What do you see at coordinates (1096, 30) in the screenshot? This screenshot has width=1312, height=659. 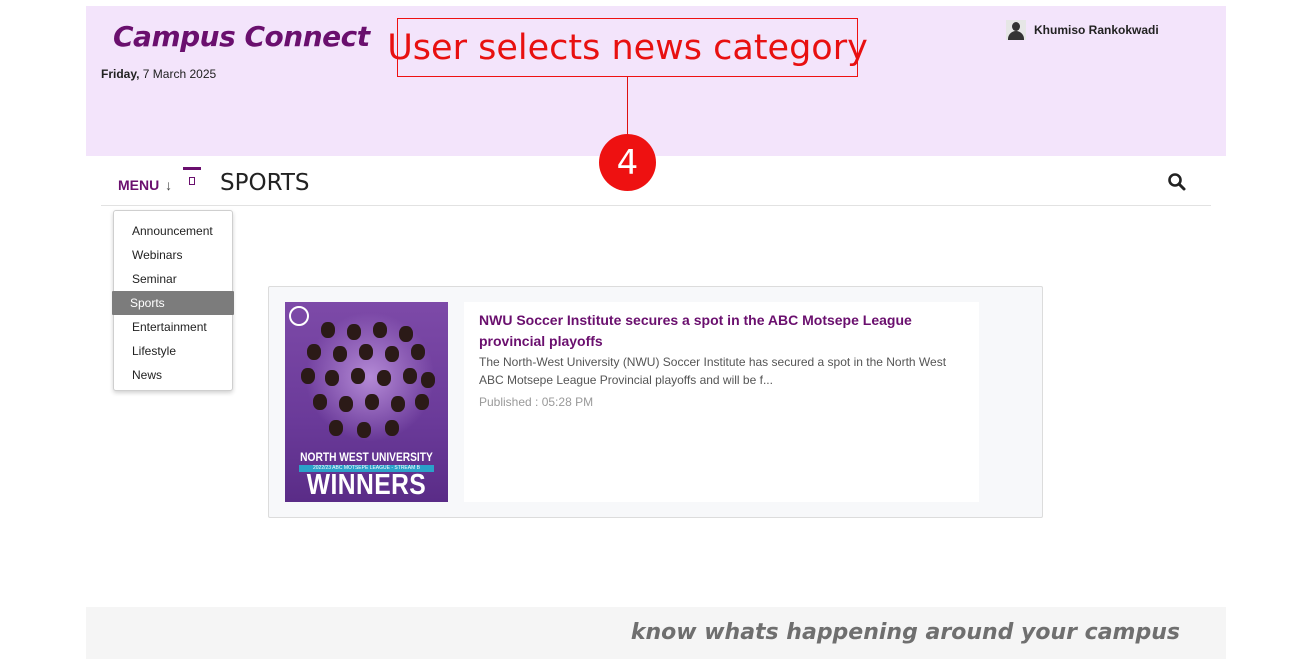 I see `user-name: Khumiso Rankokwadi` at bounding box center [1096, 30].